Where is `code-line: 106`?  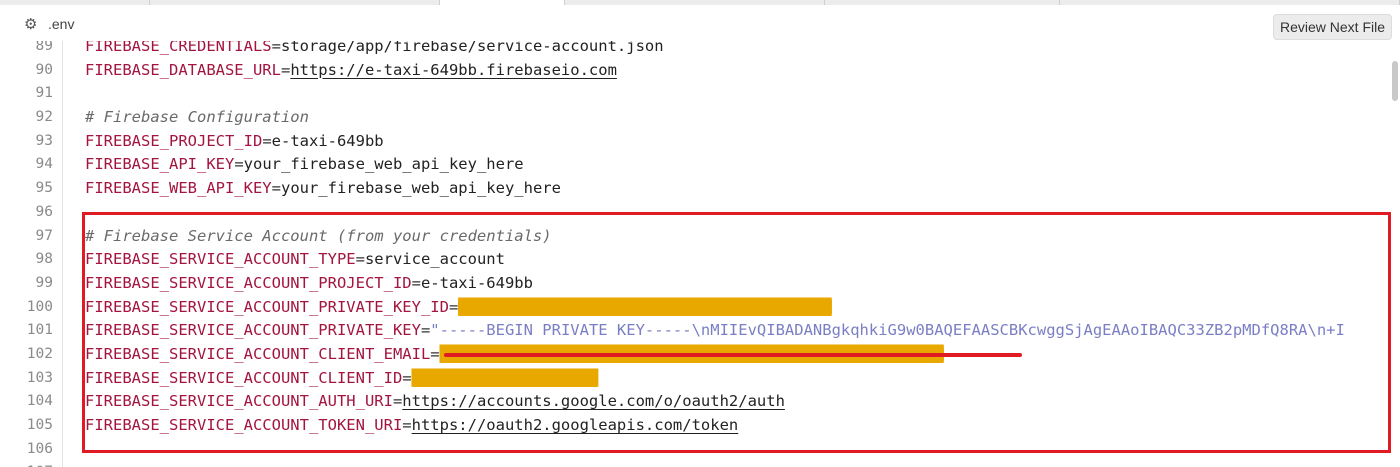
code-line: 106 is located at coordinates (700, 450).